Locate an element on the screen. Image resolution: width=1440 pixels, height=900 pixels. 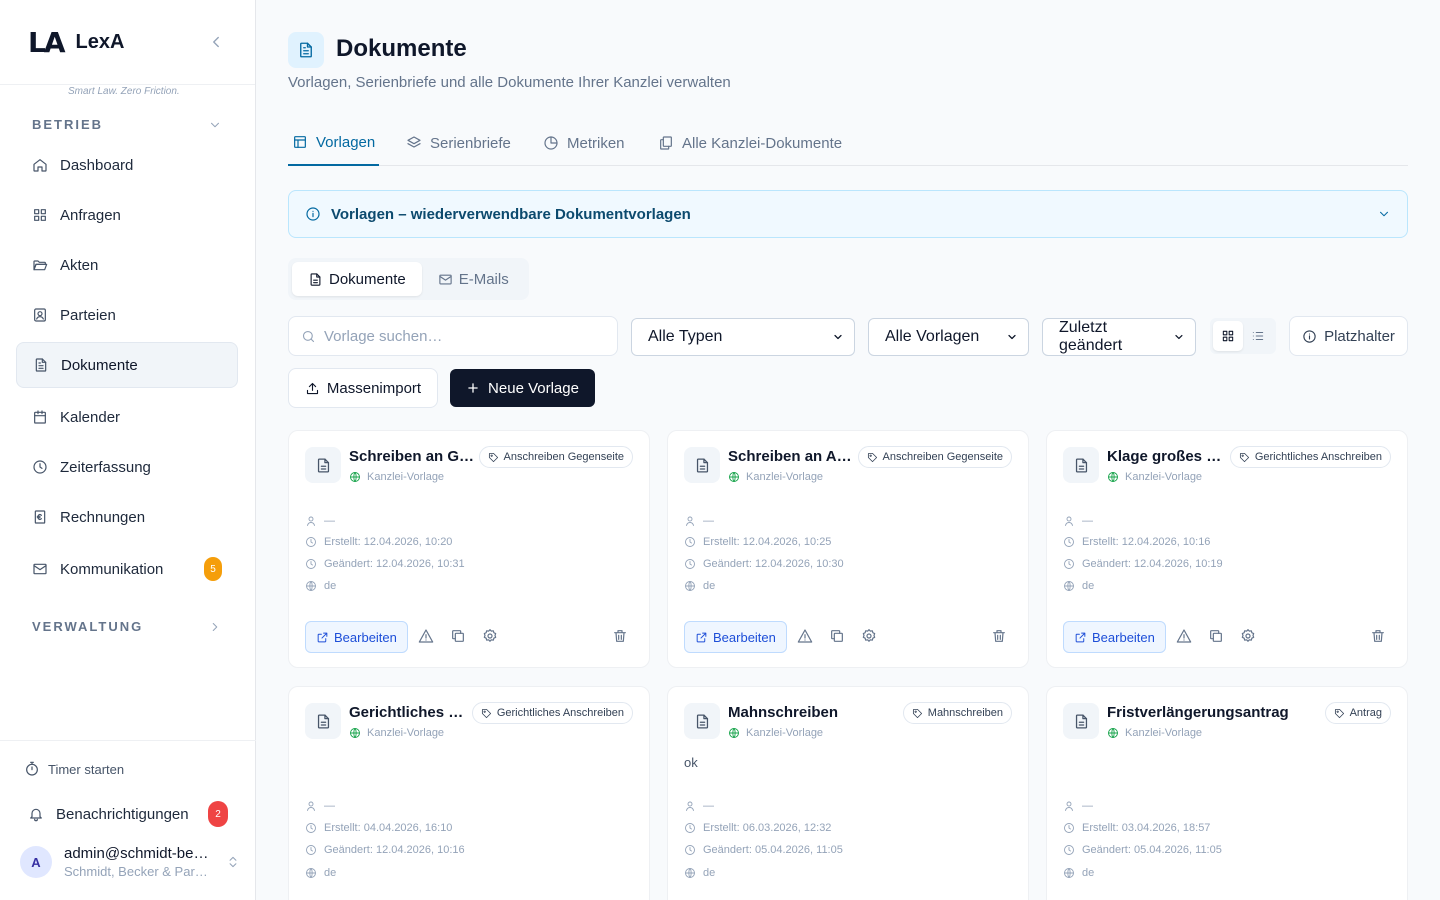
sidebar-item-zeiterfassung: Zeiterfassung is located at coordinates (127, 467).